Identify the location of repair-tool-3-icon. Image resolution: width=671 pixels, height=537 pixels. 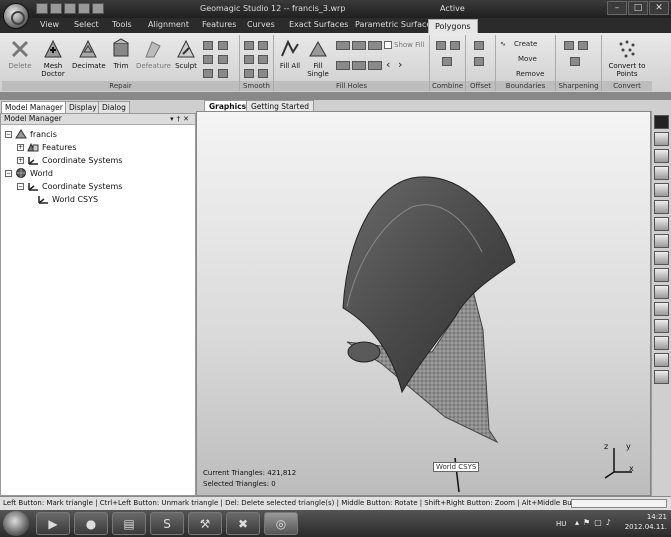
(208, 59).